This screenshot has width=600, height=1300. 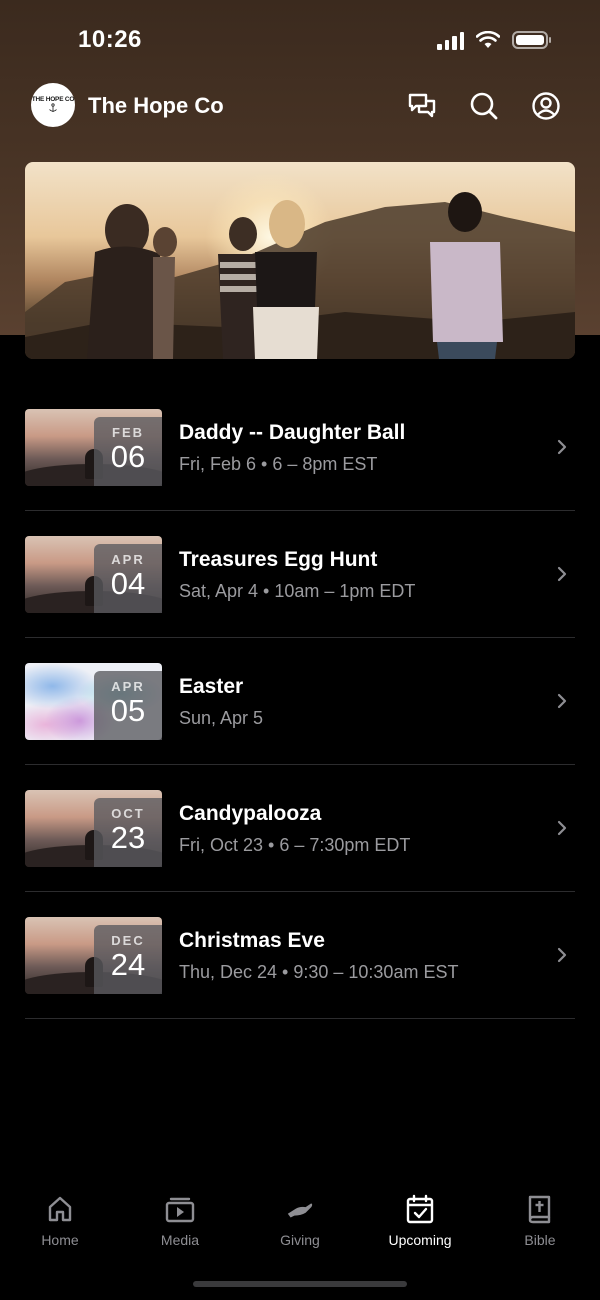 What do you see at coordinates (300, 275) in the screenshot?
I see `hero-scene` at bounding box center [300, 275].